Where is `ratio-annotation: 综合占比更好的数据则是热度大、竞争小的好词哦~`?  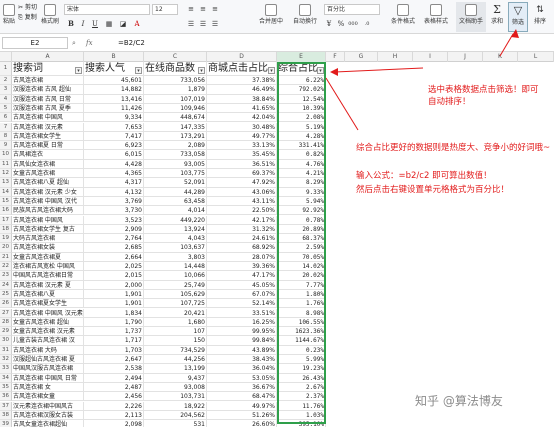
ratio-annotation: 综合占比更好的数据则是热度大、竞争小的好词哦~ is located at coordinates (453, 148).